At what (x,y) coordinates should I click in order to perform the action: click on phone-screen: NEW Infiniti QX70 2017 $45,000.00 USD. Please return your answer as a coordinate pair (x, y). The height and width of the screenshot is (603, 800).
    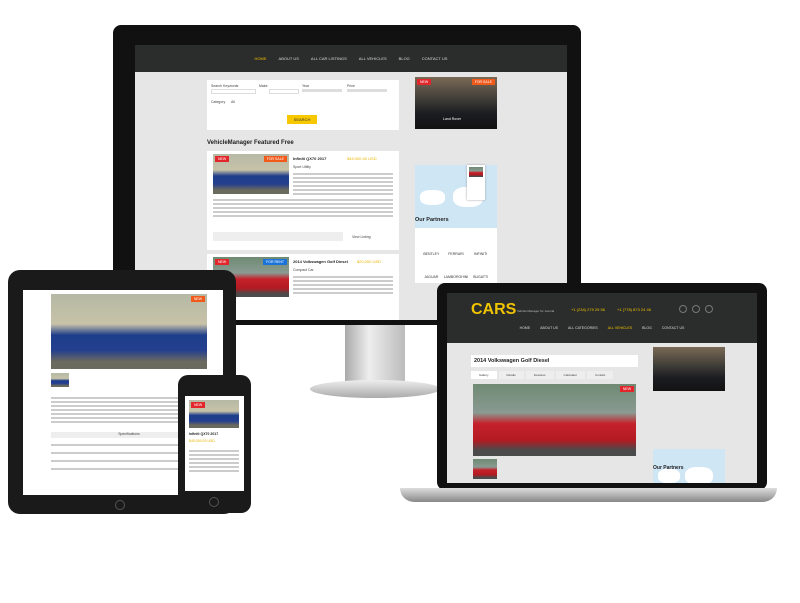
    Looking at the image, I should click on (214, 443).